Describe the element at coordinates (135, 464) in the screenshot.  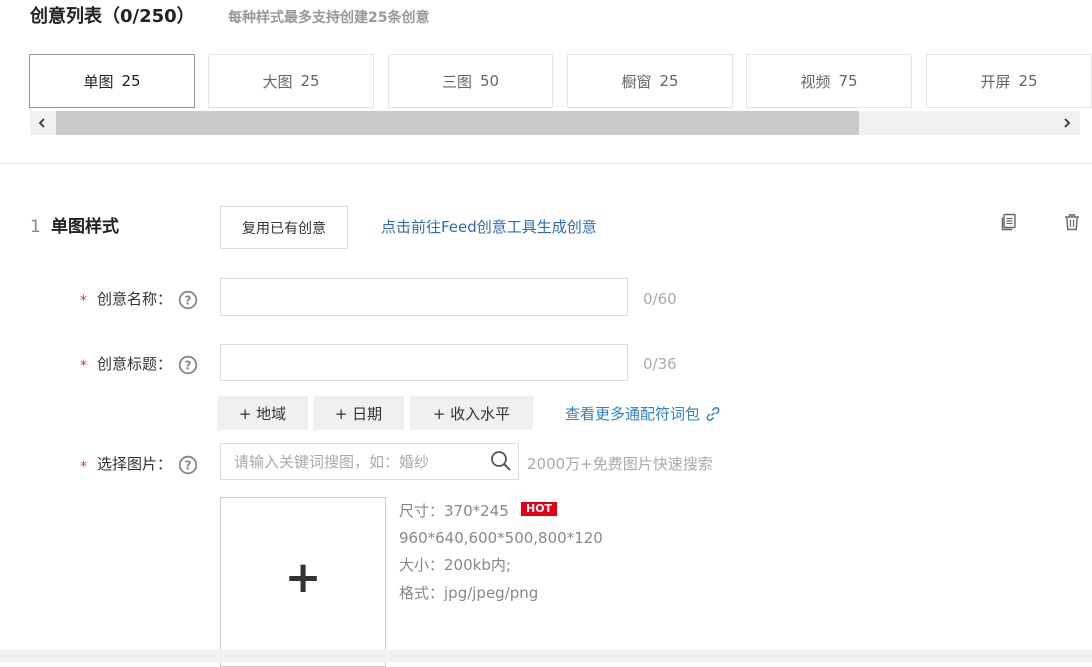
I see `select-image-label: 选择图片：` at that location.